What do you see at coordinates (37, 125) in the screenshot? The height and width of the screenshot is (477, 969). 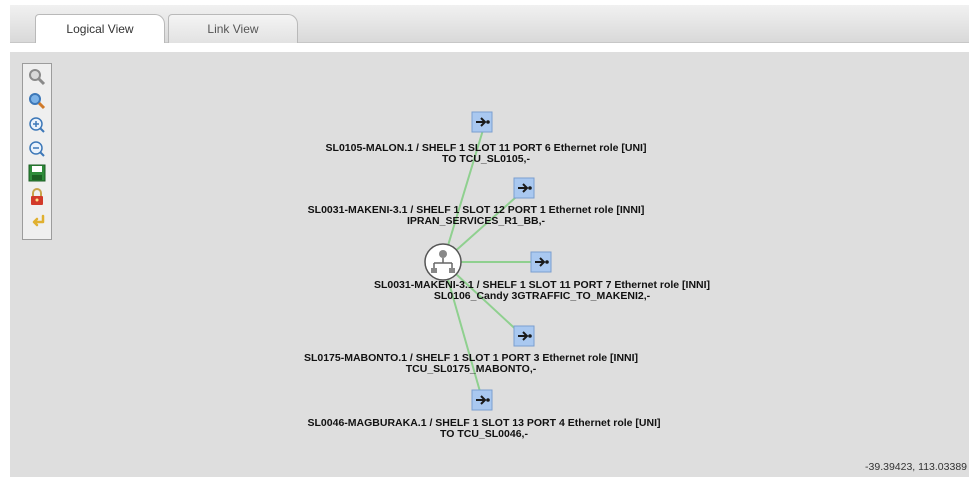 I see `zoom-in-icon` at bounding box center [37, 125].